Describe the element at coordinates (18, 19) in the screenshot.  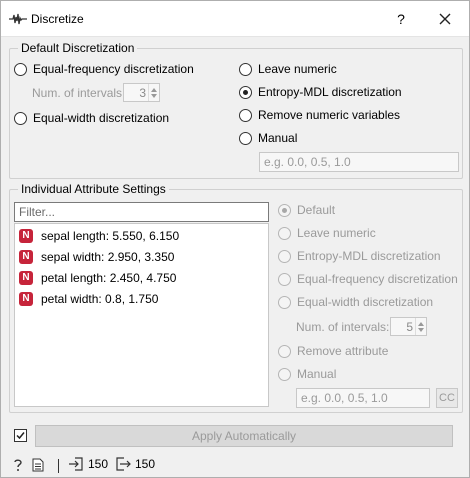
I see `discretize-app-icon` at that location.